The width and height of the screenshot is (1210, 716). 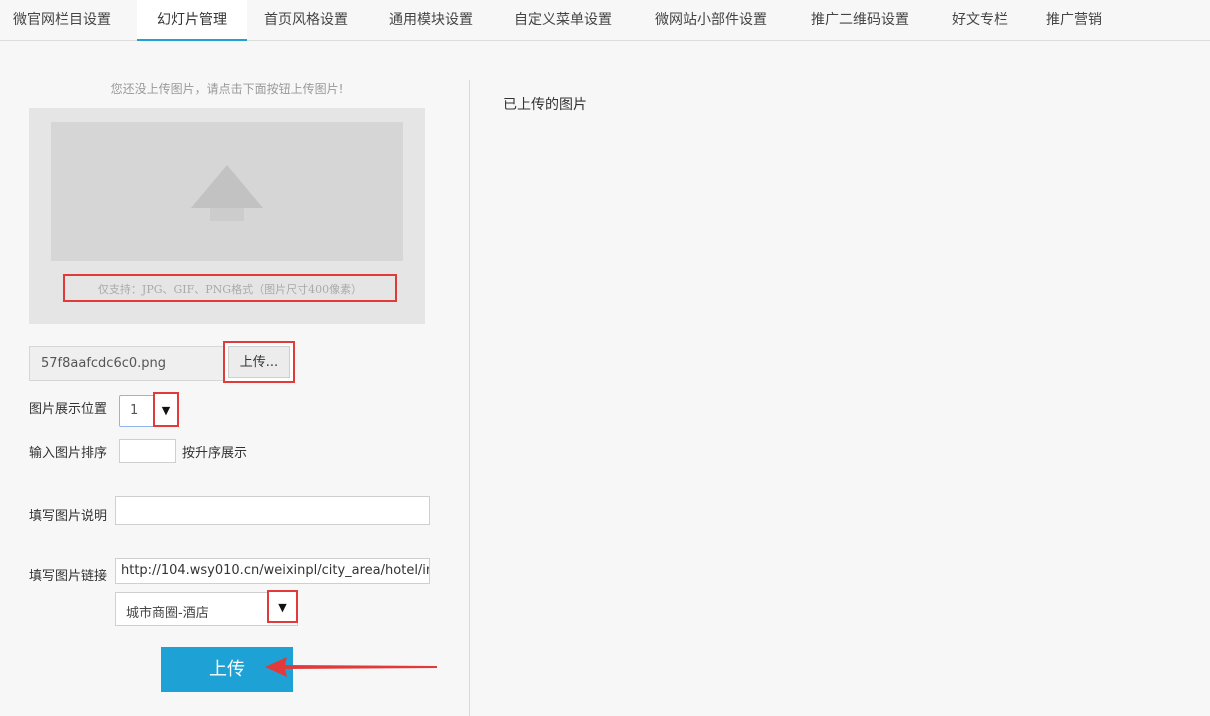 What do you see at coordinates (545, 105) in the screenshot?
I see `uploaded-images-title: 已上传的图片` at bounding box center [545, 105].